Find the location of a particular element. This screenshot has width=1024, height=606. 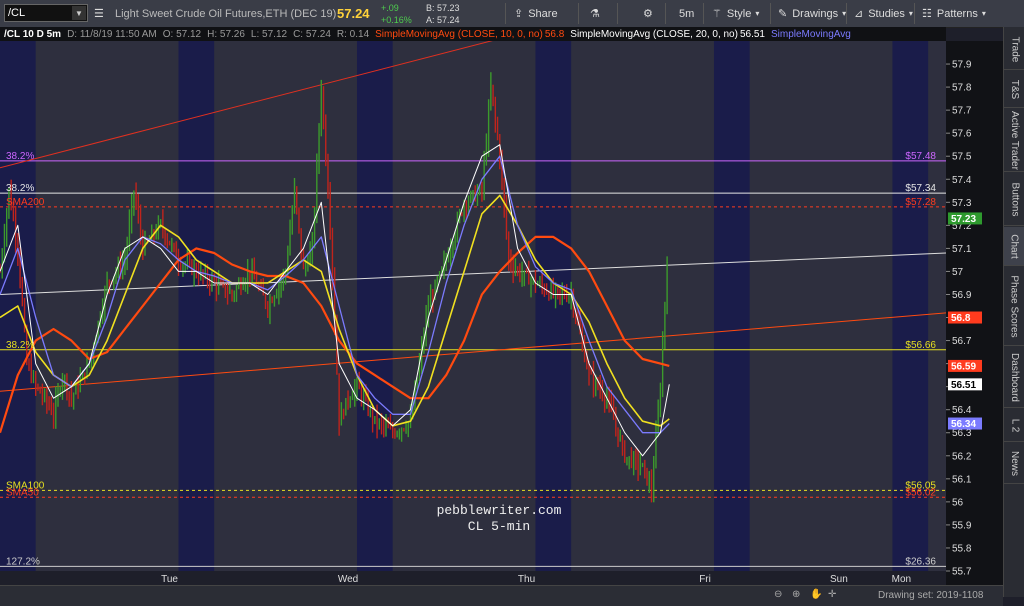

sidebar-tab-news: News is located at coordinates (1014, 463).